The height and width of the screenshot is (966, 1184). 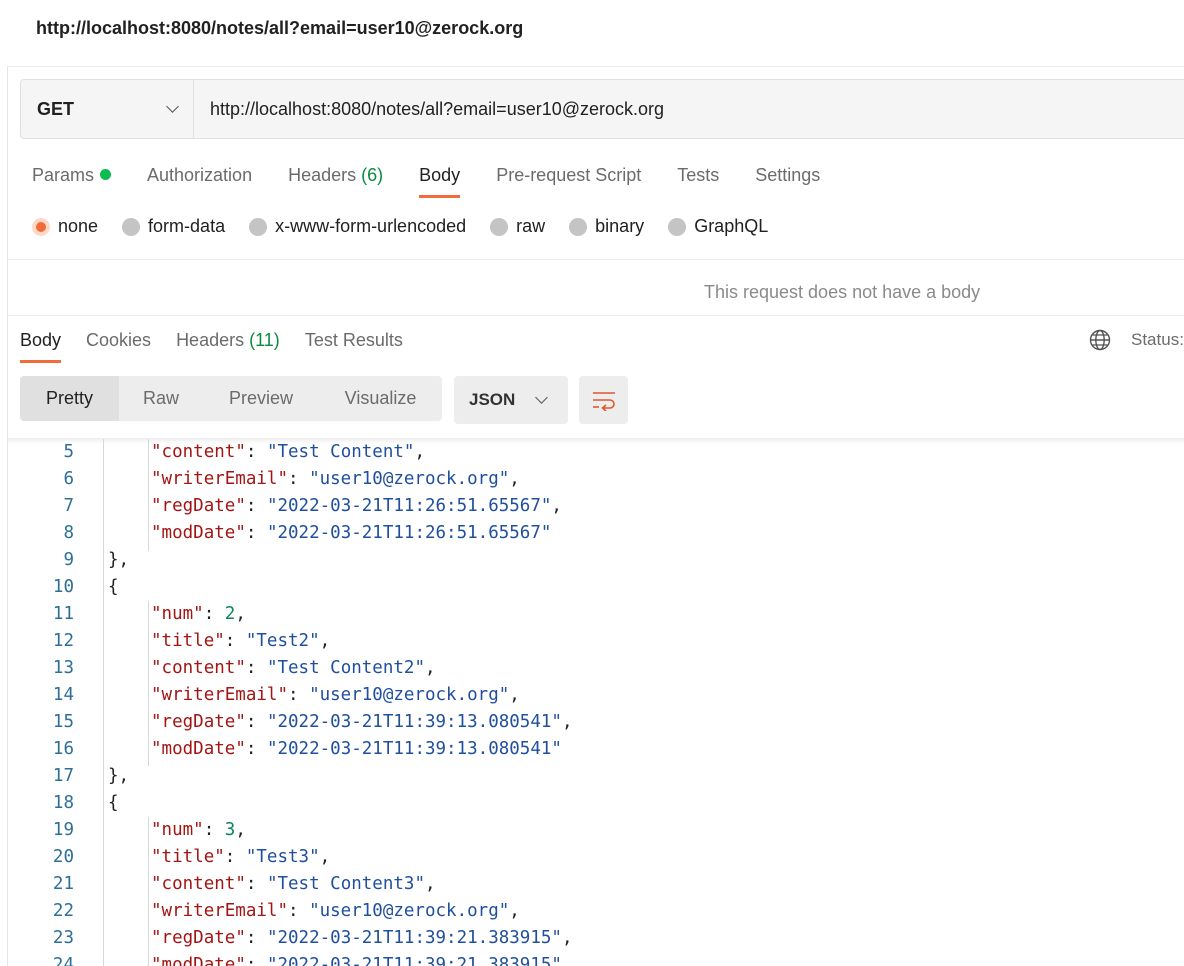 What do you see at coordinates (698, 175) in the screenshot?
I see `tab-tests-label: Tests` at bounding box center [698, 175].